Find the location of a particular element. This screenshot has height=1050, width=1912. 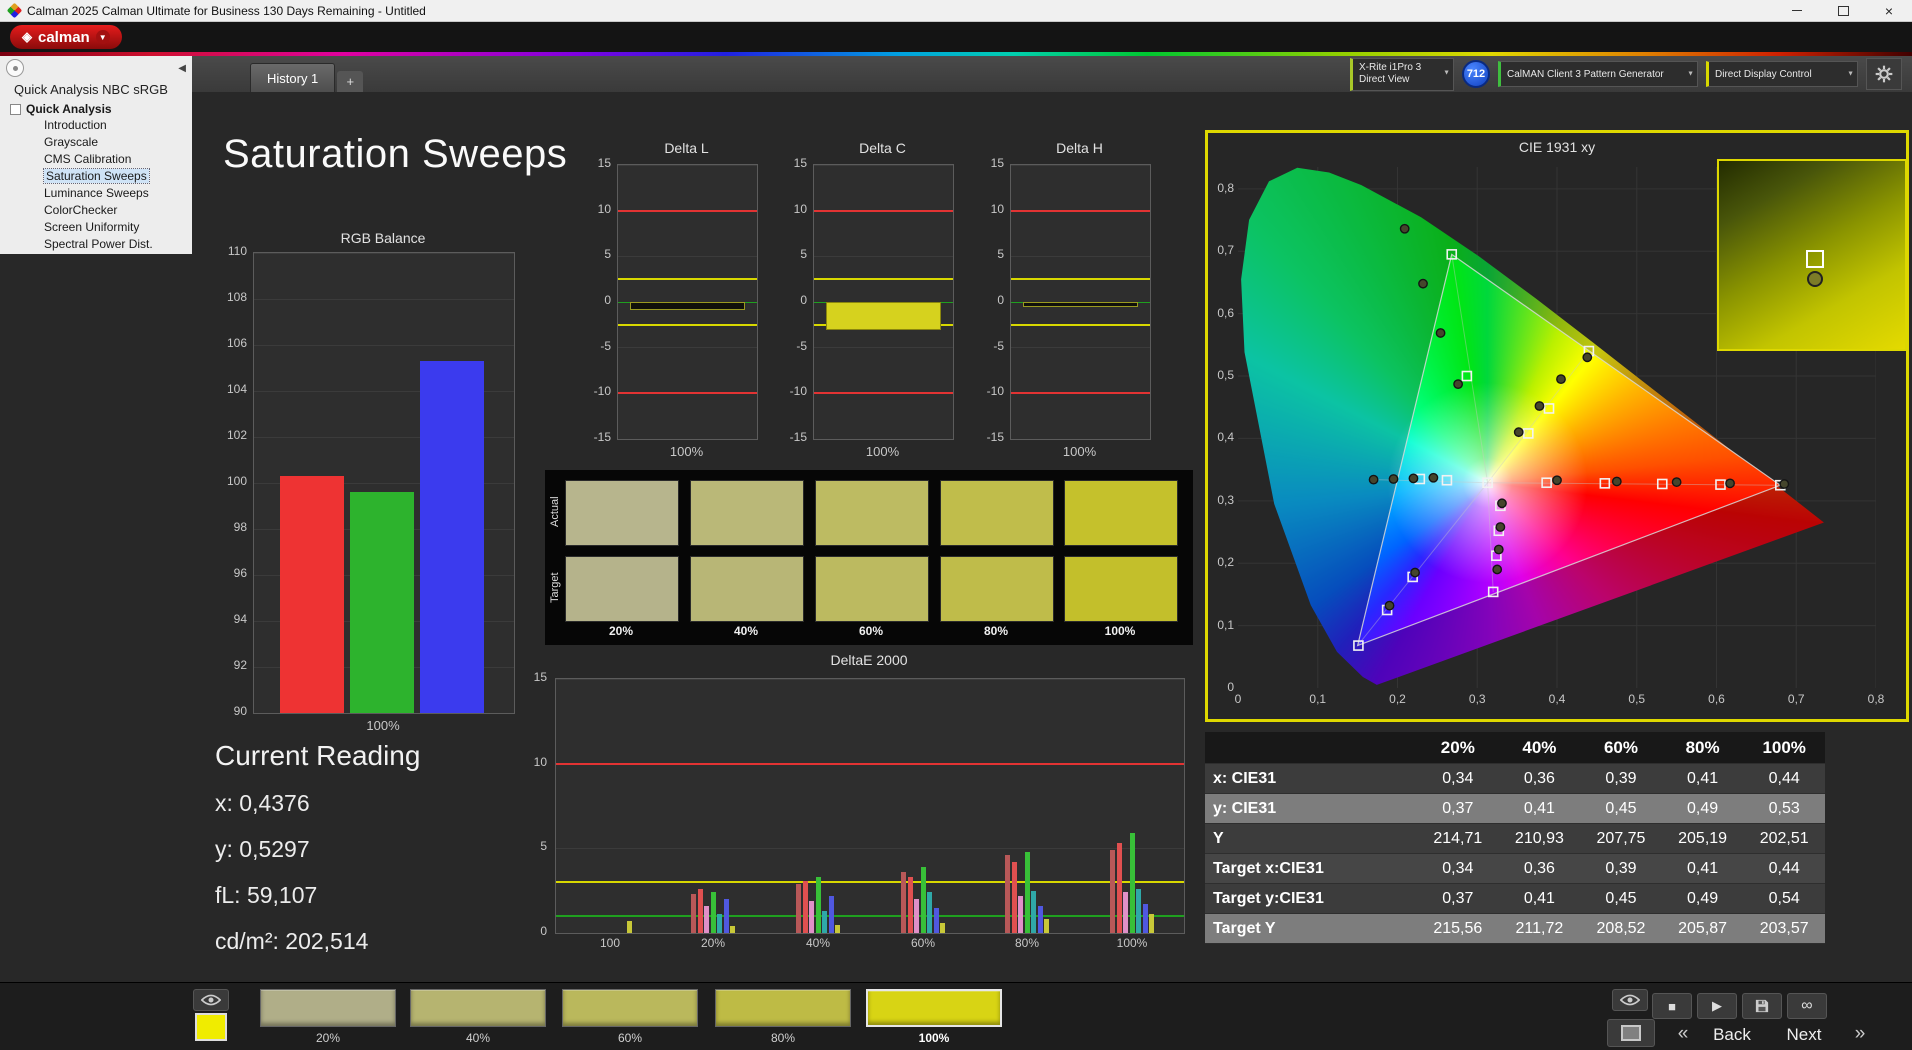

close-button: × is located at coordinates (1889, 10).